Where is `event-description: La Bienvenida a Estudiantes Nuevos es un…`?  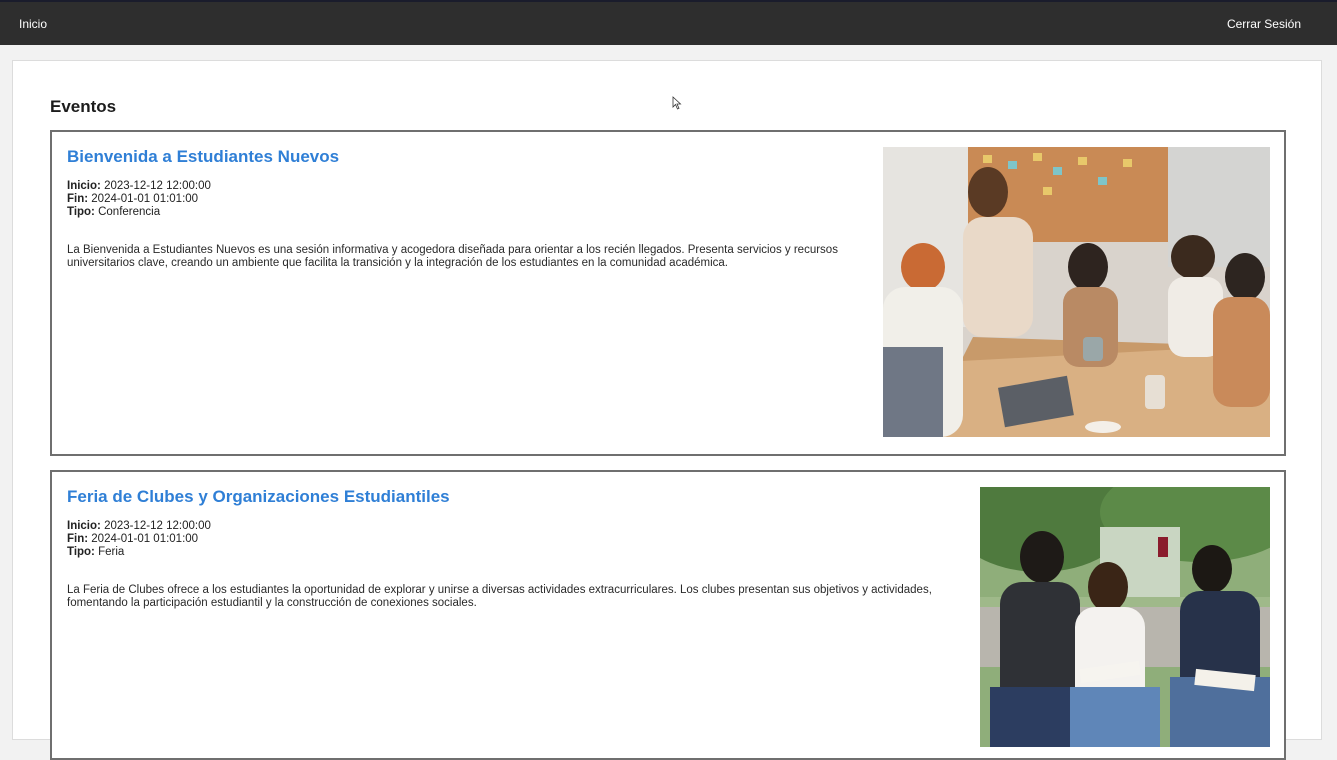 event-description: La Bienvenida a Estudiantes Nuevos es un… is located at coordinates (452, 256).